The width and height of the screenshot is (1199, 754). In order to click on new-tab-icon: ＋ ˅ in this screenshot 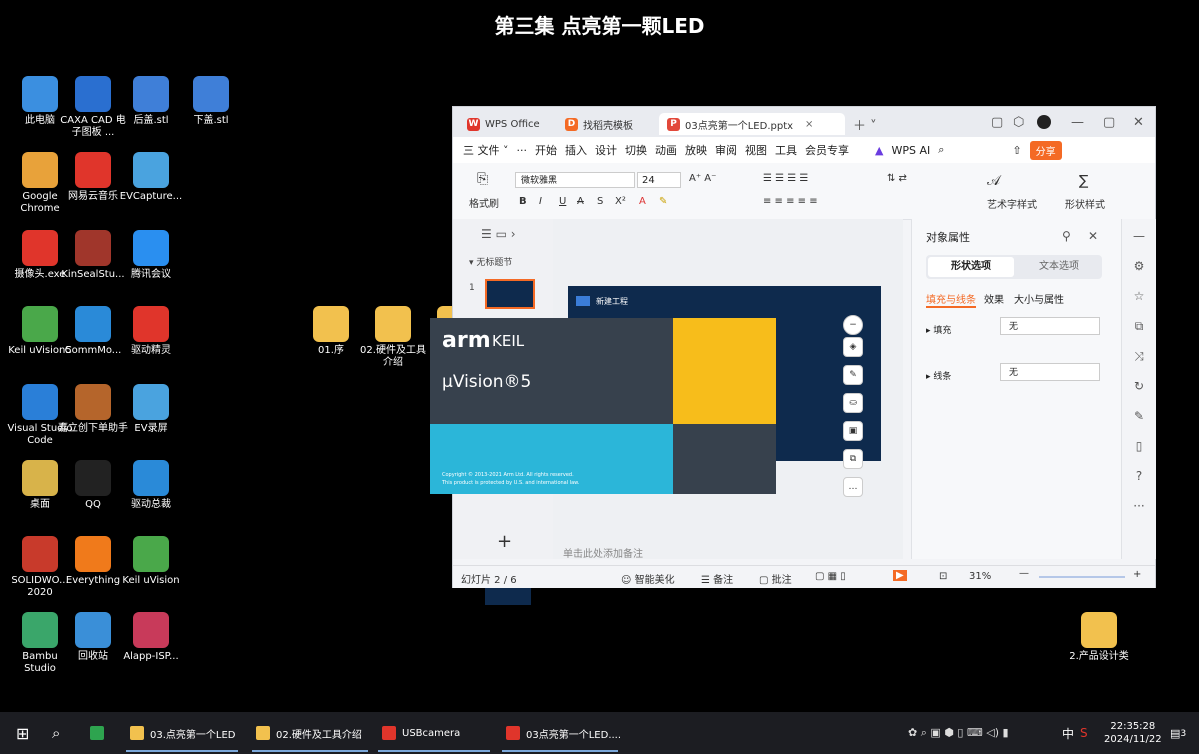, I will do `click(865, 124)`.